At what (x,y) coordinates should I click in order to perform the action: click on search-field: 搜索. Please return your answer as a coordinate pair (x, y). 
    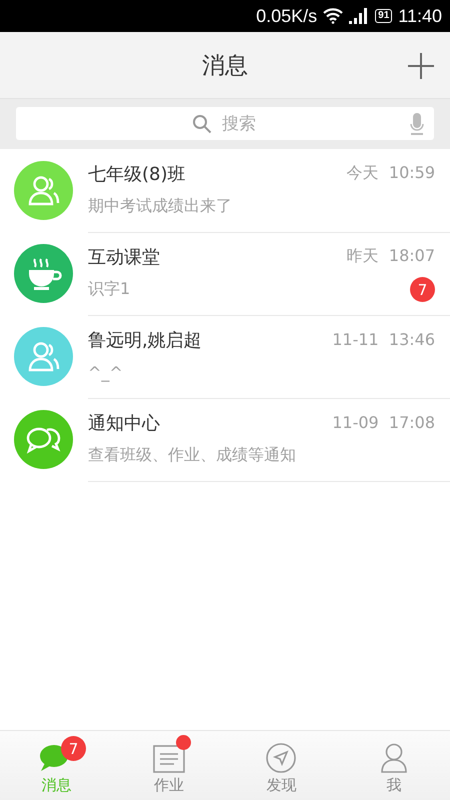
    Looking at the image, I should click on (225, 123).